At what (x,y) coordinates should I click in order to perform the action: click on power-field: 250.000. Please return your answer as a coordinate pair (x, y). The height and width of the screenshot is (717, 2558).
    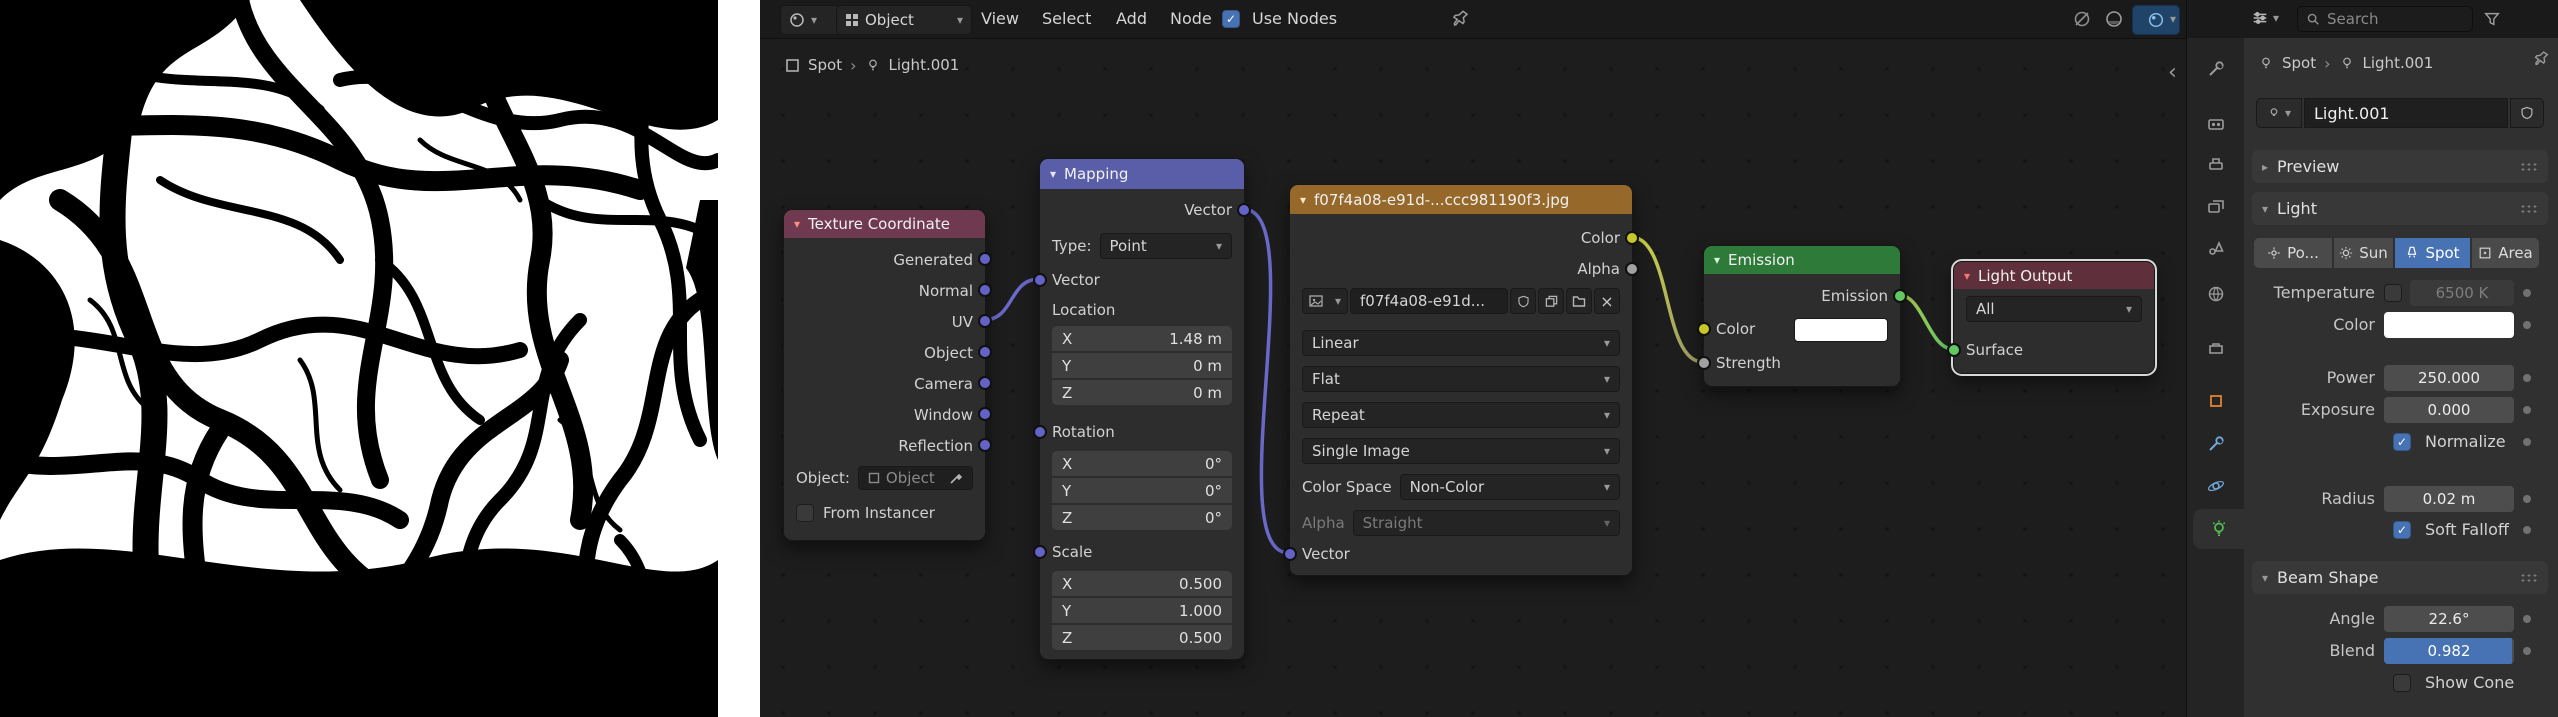
    Looking at the image, I should click on (2449, 378).